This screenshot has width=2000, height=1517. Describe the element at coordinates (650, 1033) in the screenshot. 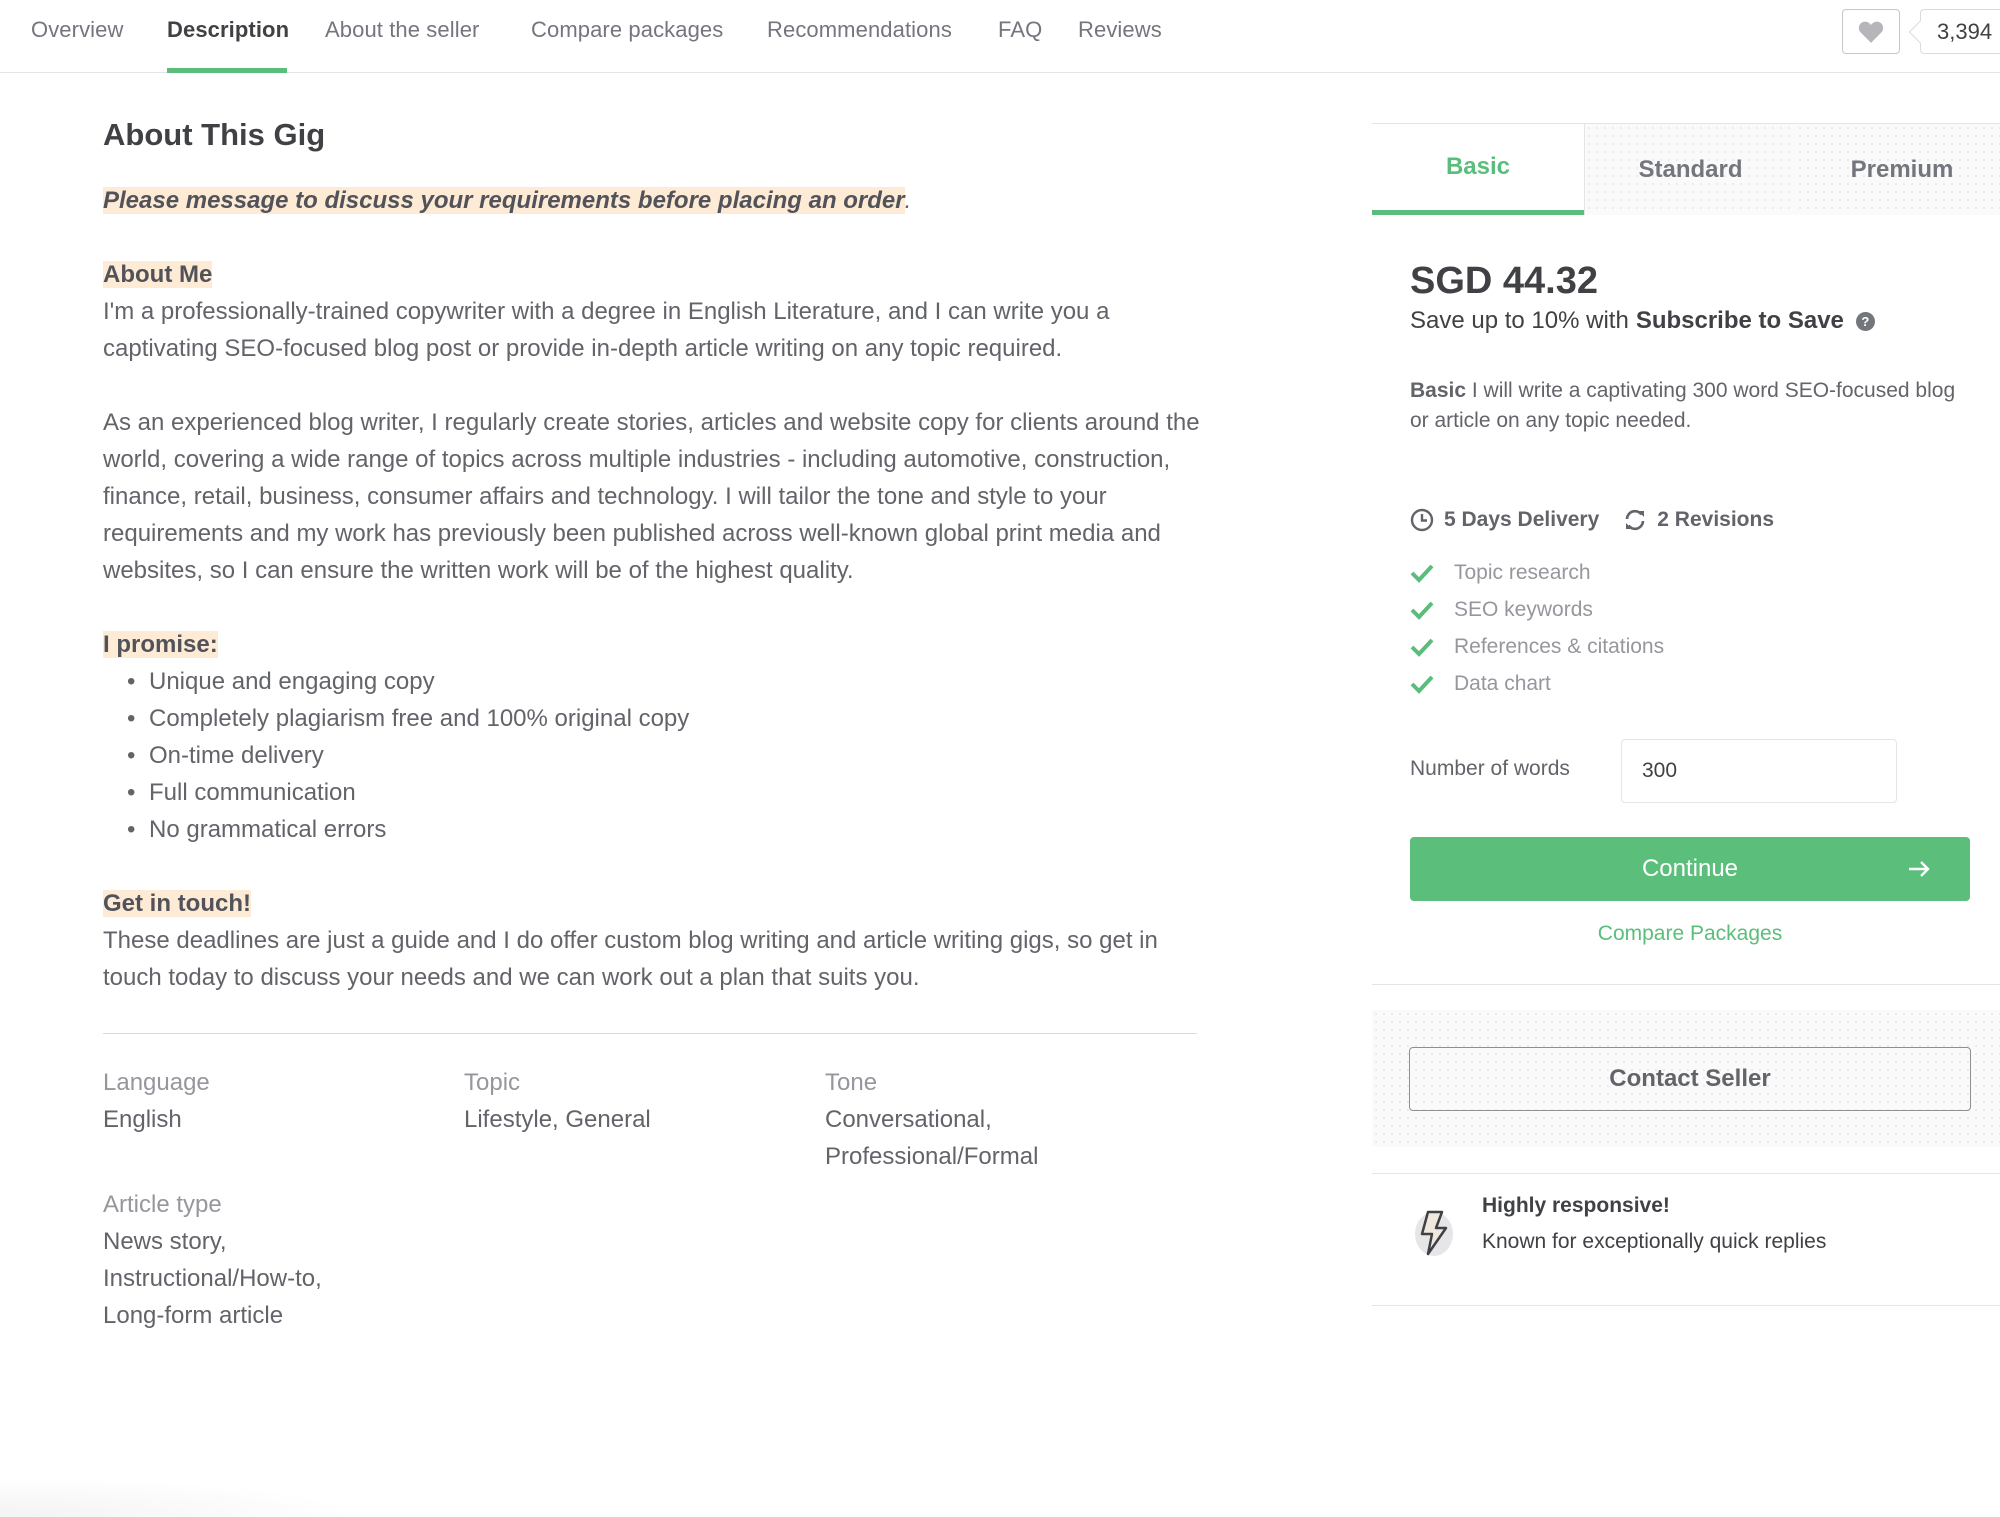

I see `metadata-divider` at that location.